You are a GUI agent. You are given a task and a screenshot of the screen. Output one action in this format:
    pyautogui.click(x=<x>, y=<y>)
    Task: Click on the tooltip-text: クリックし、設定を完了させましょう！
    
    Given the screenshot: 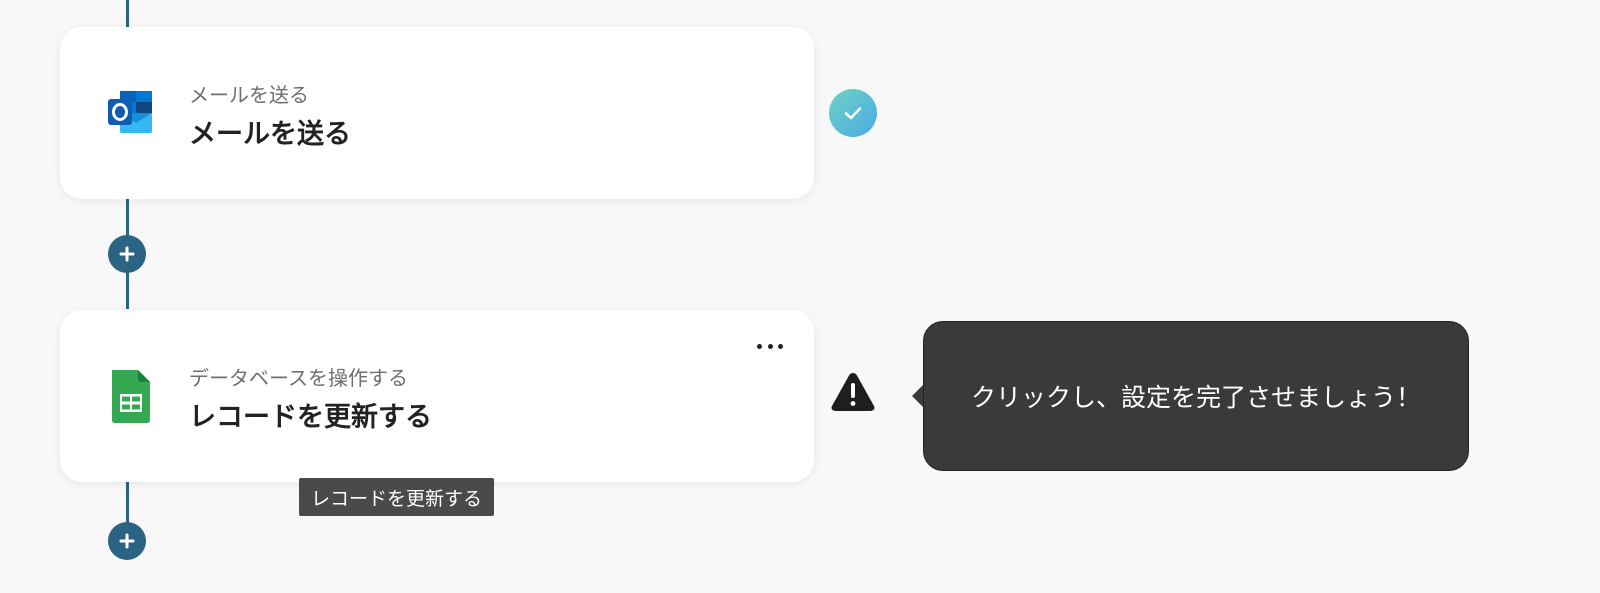 What is the action you would take?
    pyautogui.click(x=1195, y=397)
    